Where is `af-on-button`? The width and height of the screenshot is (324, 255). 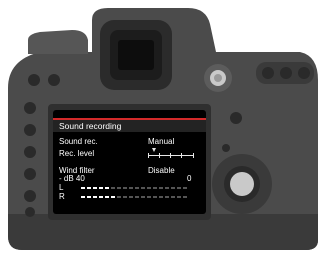
af-on-button is located at coordinates (268, 73).